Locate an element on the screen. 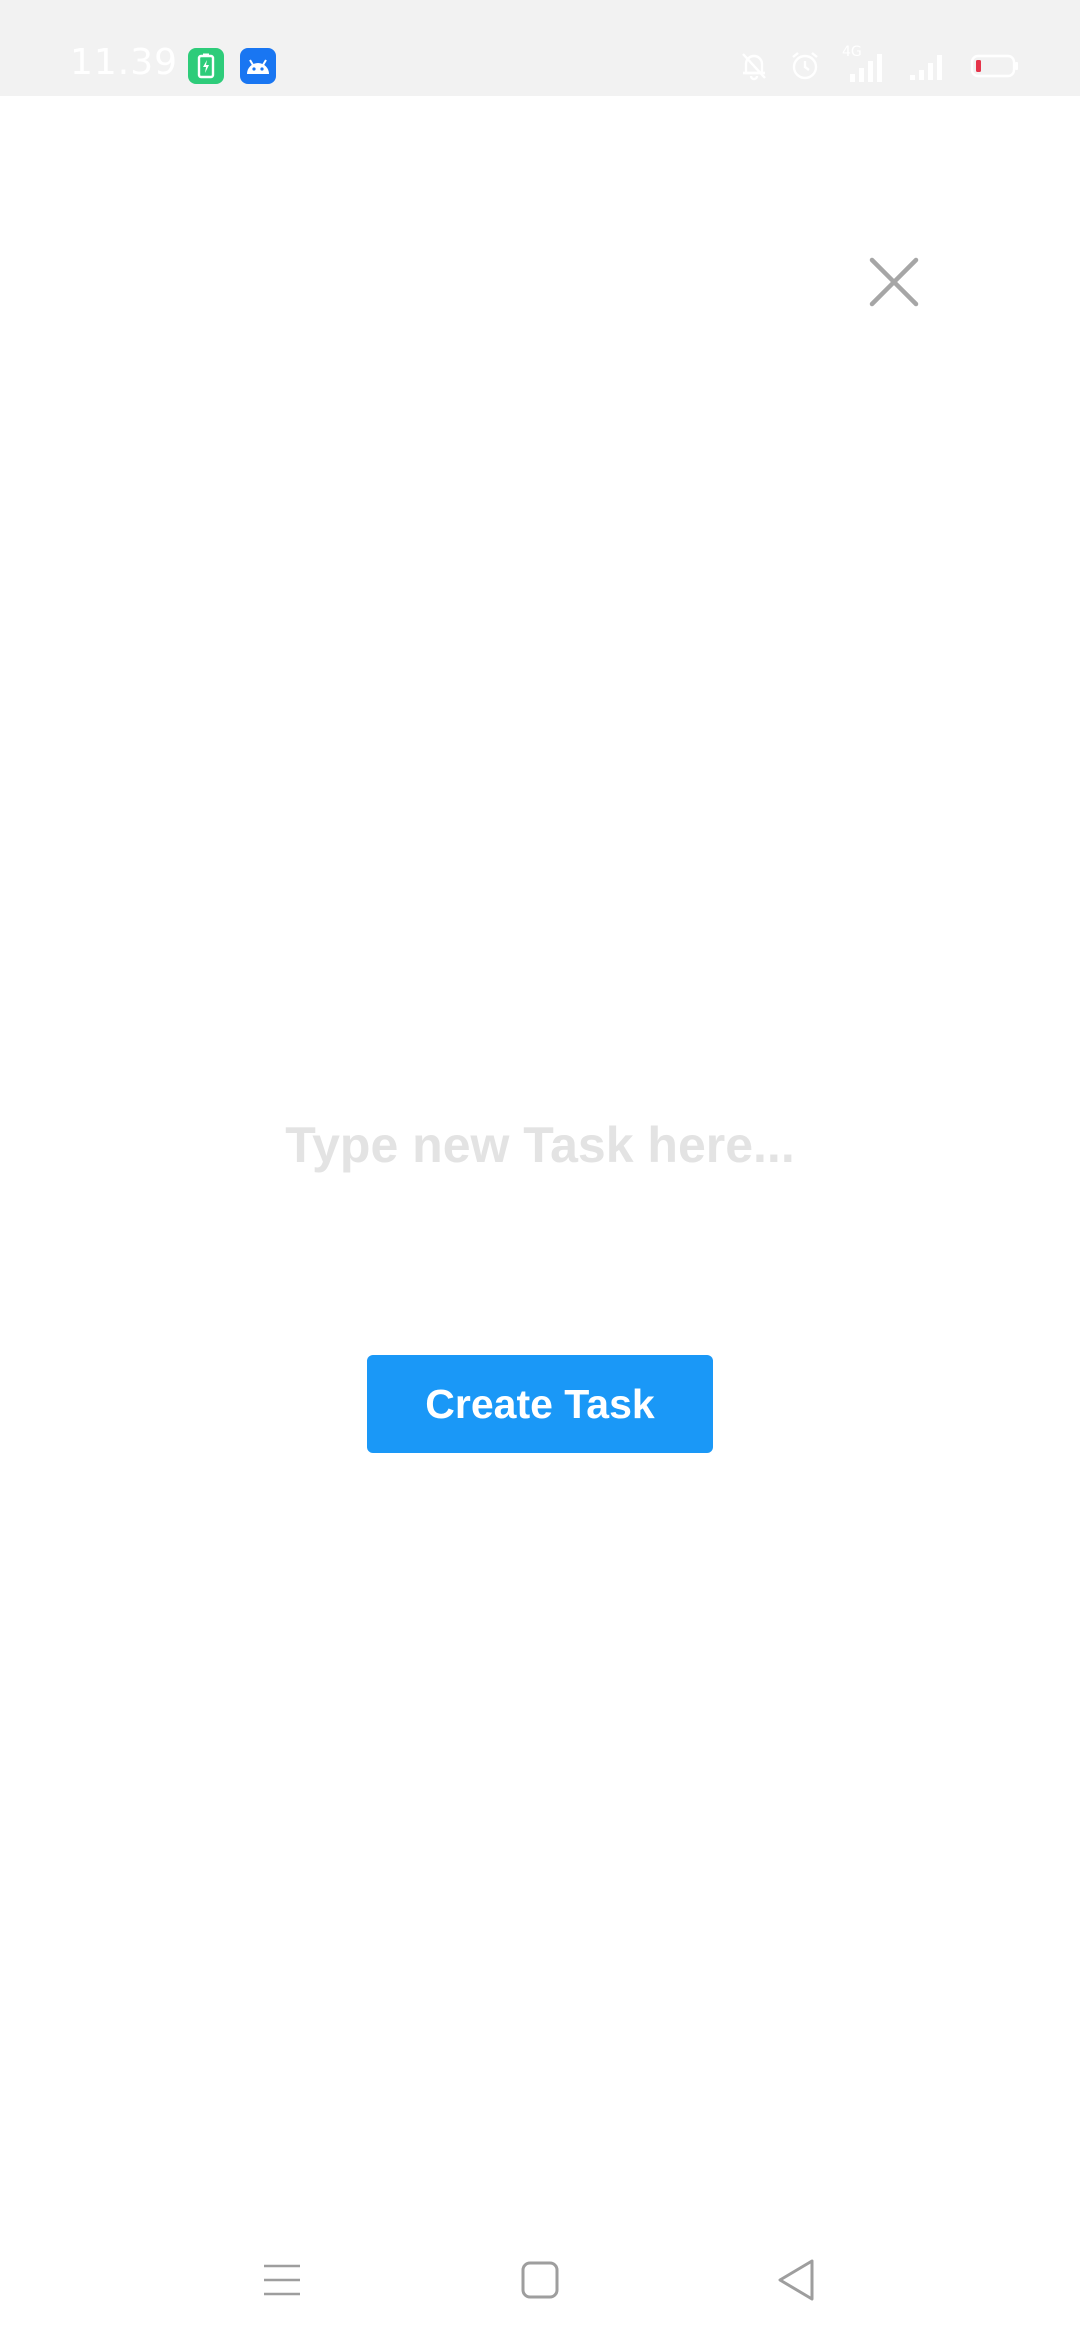 This screenshot has width=1080, height=2340. home-icon is located at coordinates (540, 2280).